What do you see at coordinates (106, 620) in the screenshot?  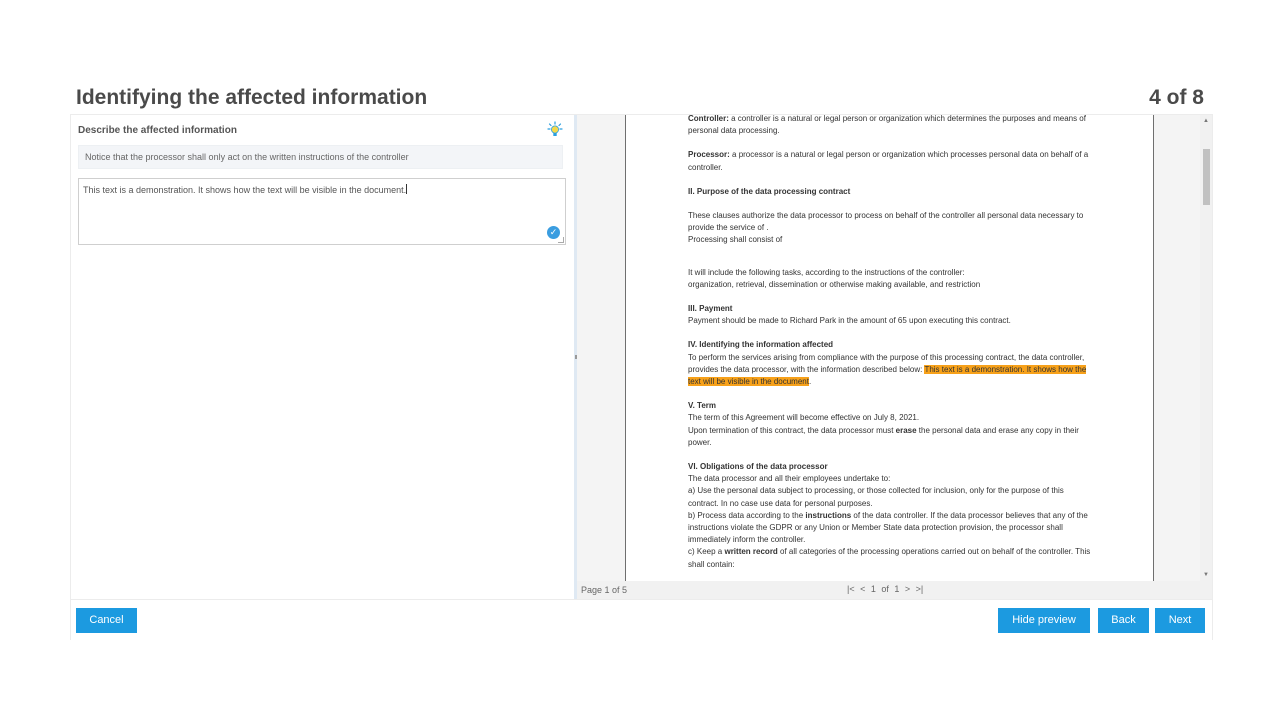 I see `cancel-button: Cancel` at bounding box center [106, 620].